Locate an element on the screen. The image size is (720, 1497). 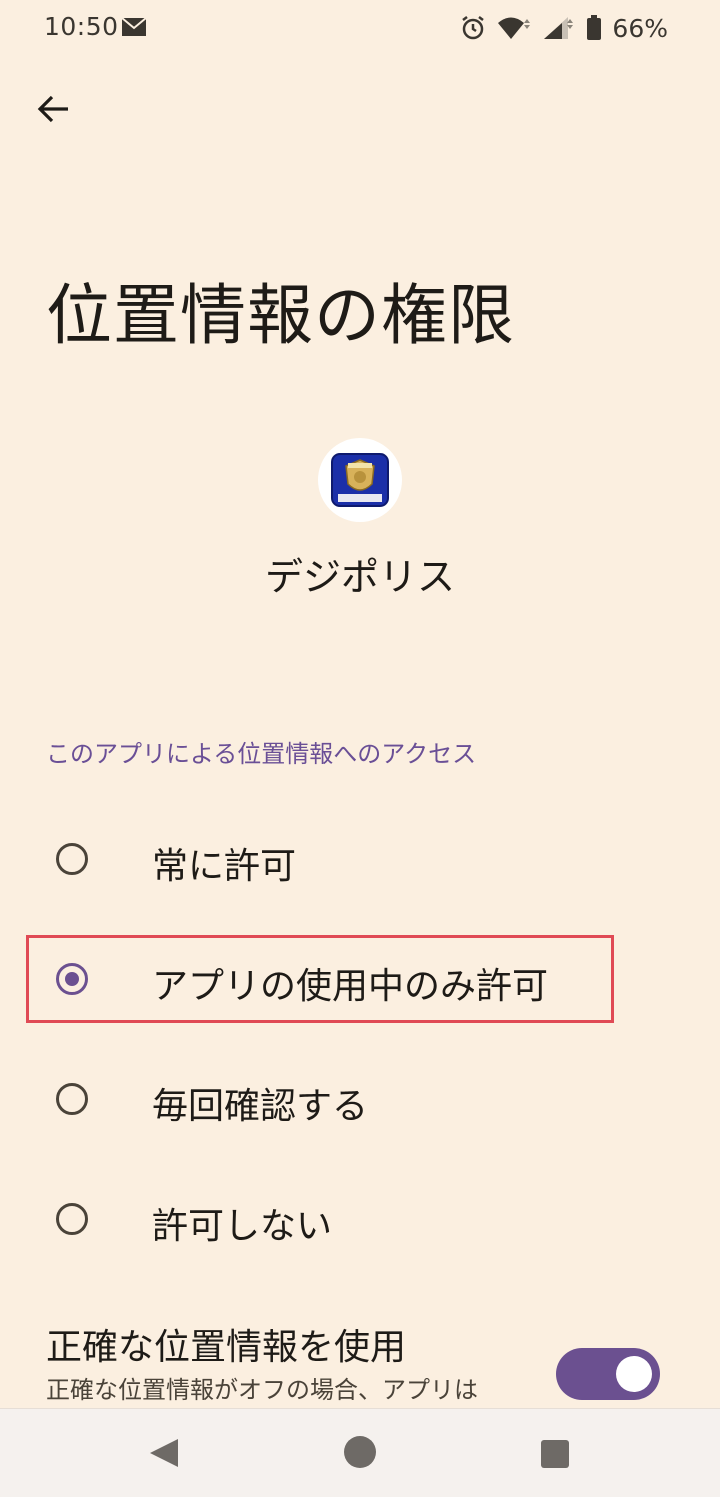
section-header: このアプリによる位置情報へのアクセス is located at coordinates (261, 754).